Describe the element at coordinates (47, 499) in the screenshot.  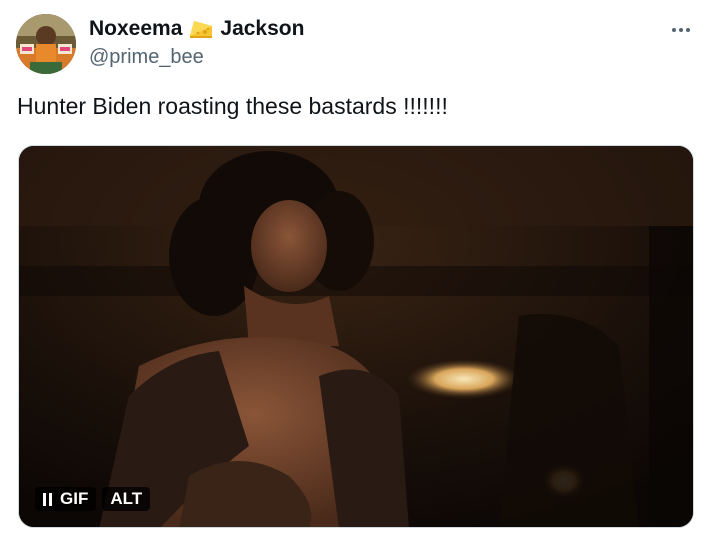
I see `pause-icon` at that location.